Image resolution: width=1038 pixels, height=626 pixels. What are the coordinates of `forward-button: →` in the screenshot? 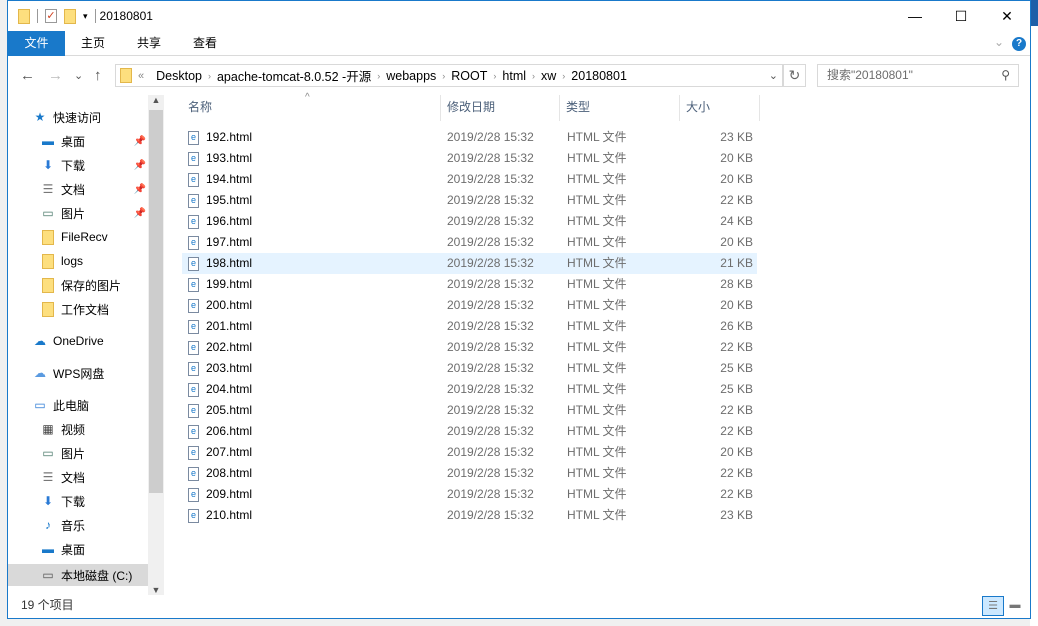 It's located at (55, 75).